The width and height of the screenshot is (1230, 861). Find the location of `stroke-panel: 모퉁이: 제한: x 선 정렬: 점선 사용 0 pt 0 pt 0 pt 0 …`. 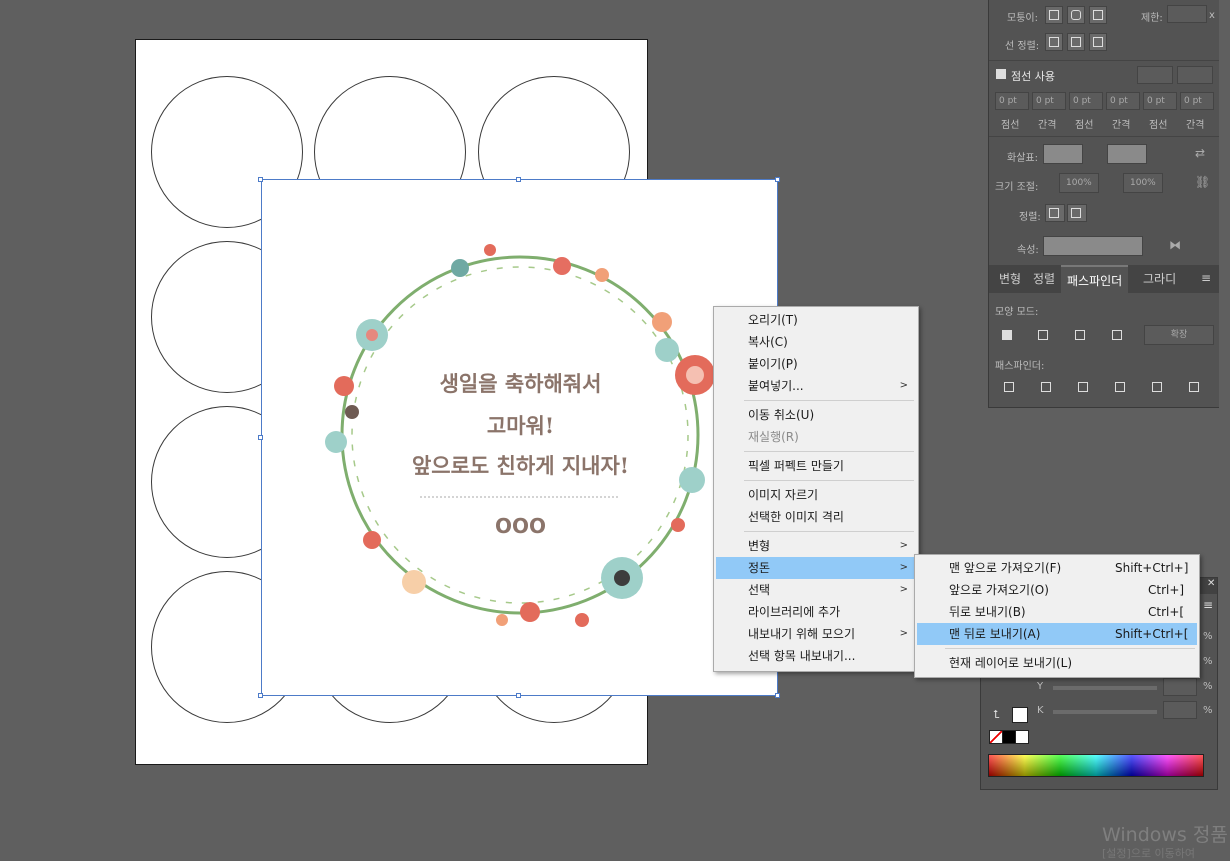

stroke-panel: 모퉁이: 제한: x 선 정렬: 점선 사용 0 pt 0 pt 0 pt 0 … is located at coordinates (1103, 133).